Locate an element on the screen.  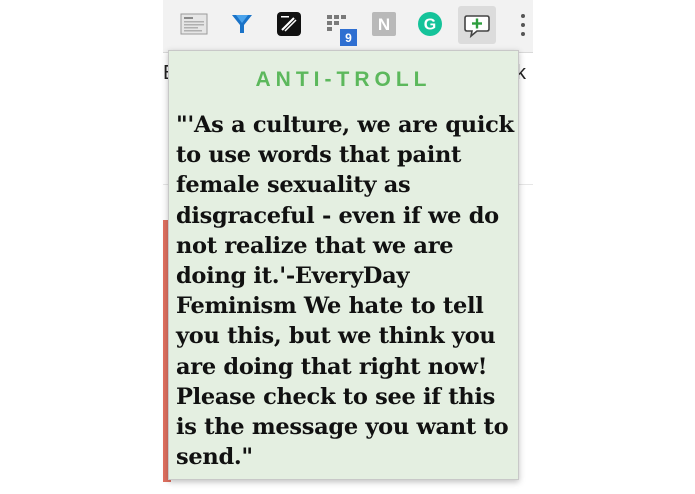
grammarly-icon: G is located at coordinates (430, 24).